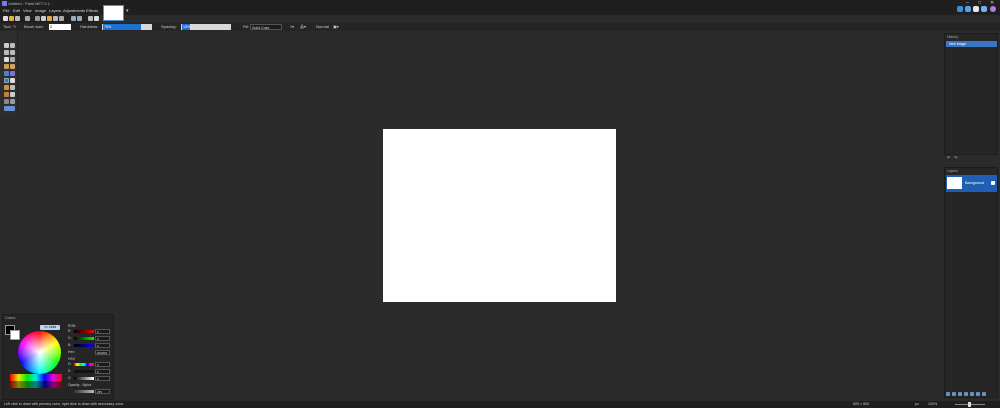  I want to click on color-palette-dark, so click(36, 384).